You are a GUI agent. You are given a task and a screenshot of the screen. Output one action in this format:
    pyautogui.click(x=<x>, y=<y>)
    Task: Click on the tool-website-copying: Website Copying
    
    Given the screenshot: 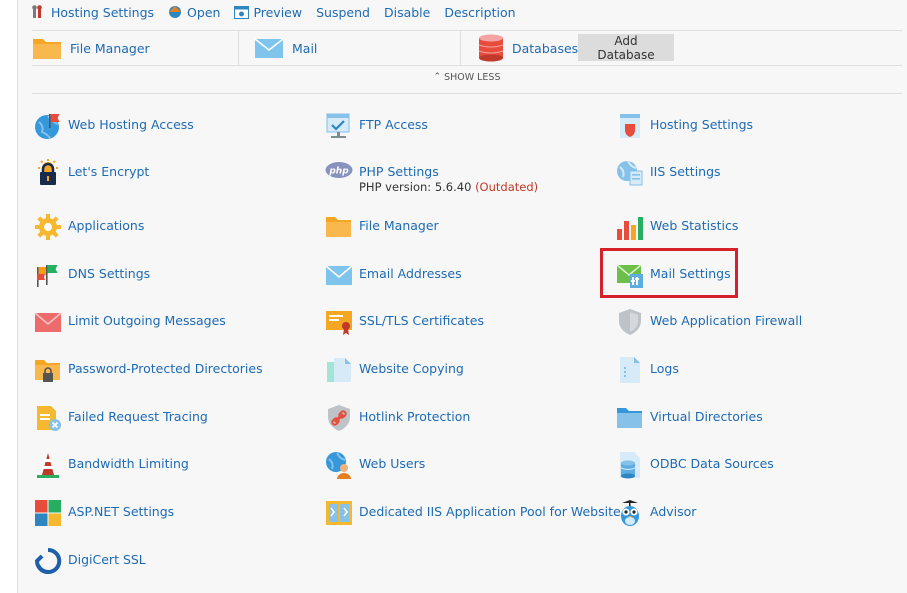 What is the action you would take?
    pyautogui.click(x=394, y=370)
    